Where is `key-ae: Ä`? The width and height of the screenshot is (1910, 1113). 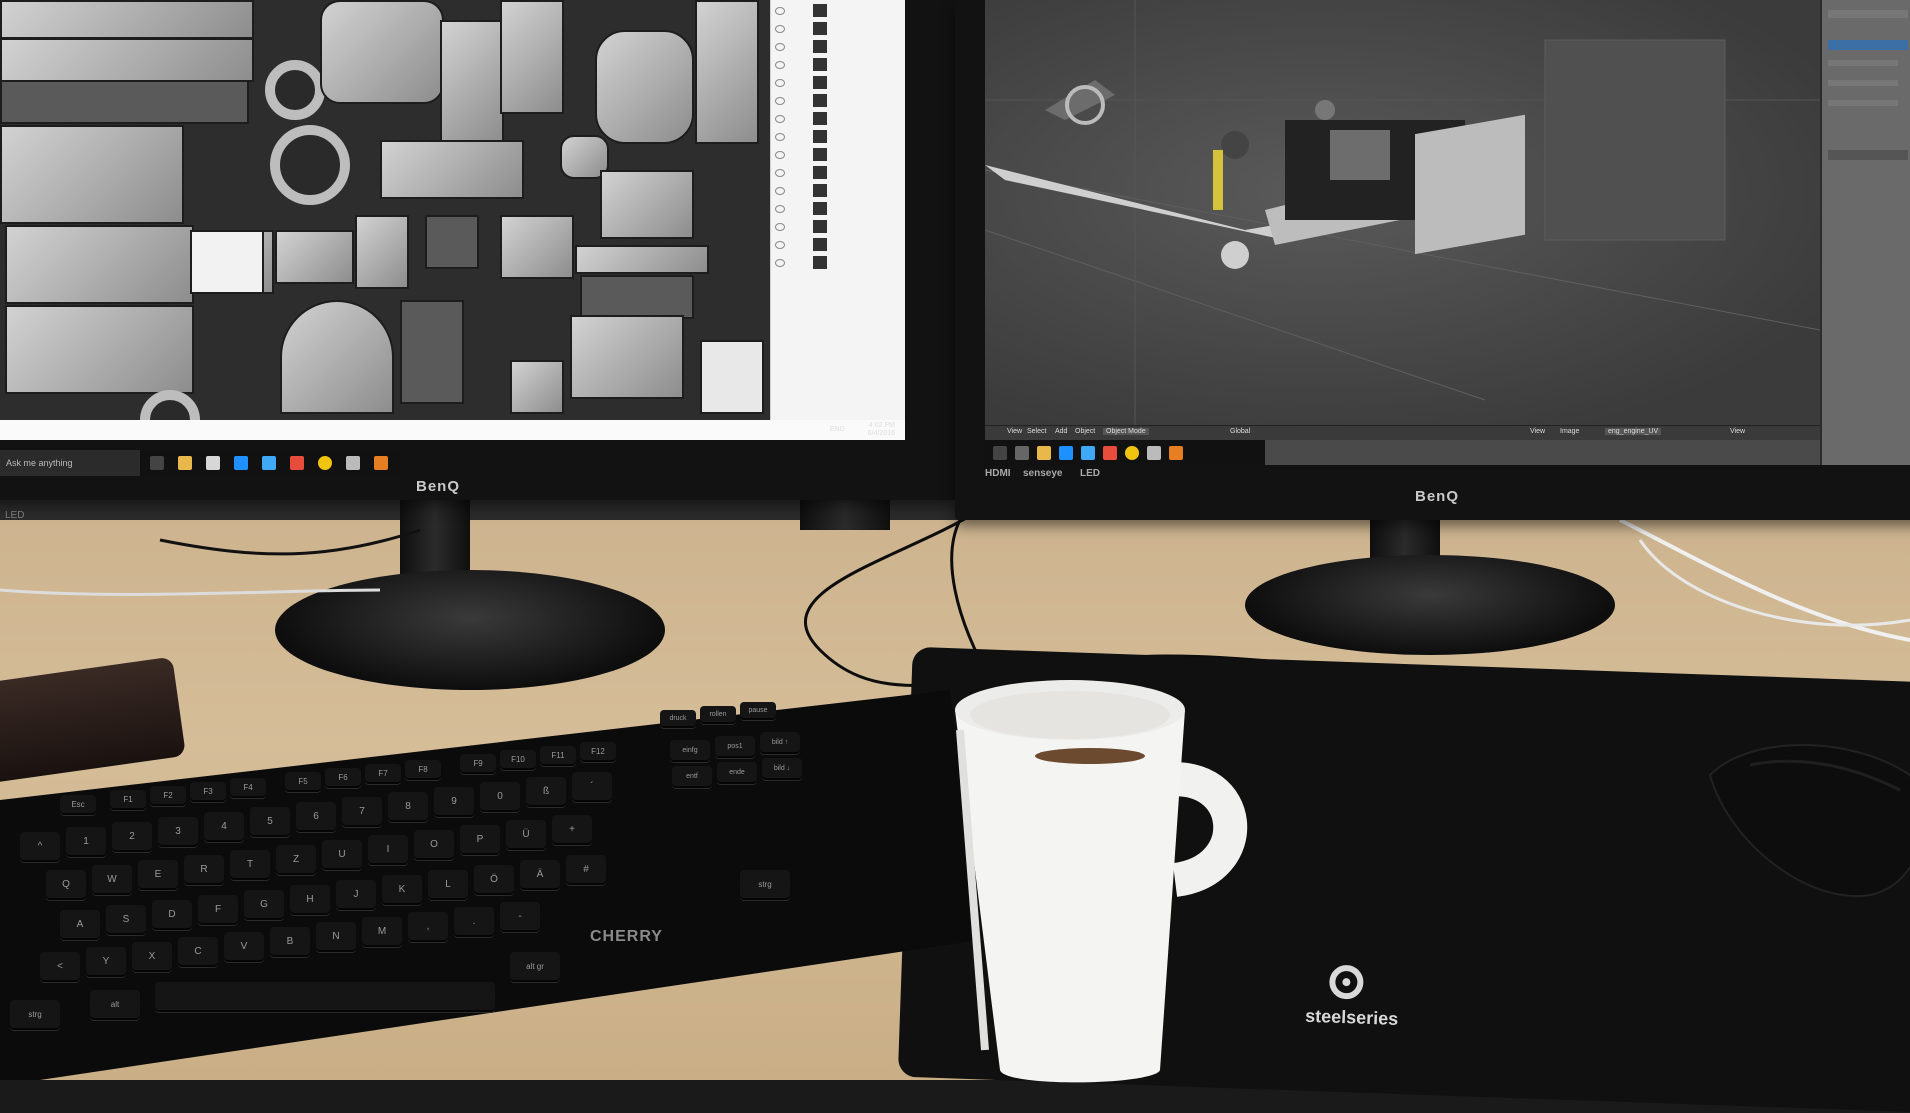
key-ae: Ä is located at coordinates (540, 875).